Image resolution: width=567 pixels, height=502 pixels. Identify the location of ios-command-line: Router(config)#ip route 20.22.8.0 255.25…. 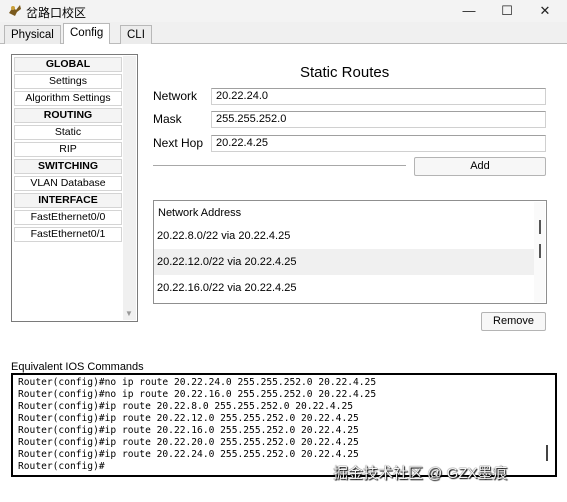
(186, 406).